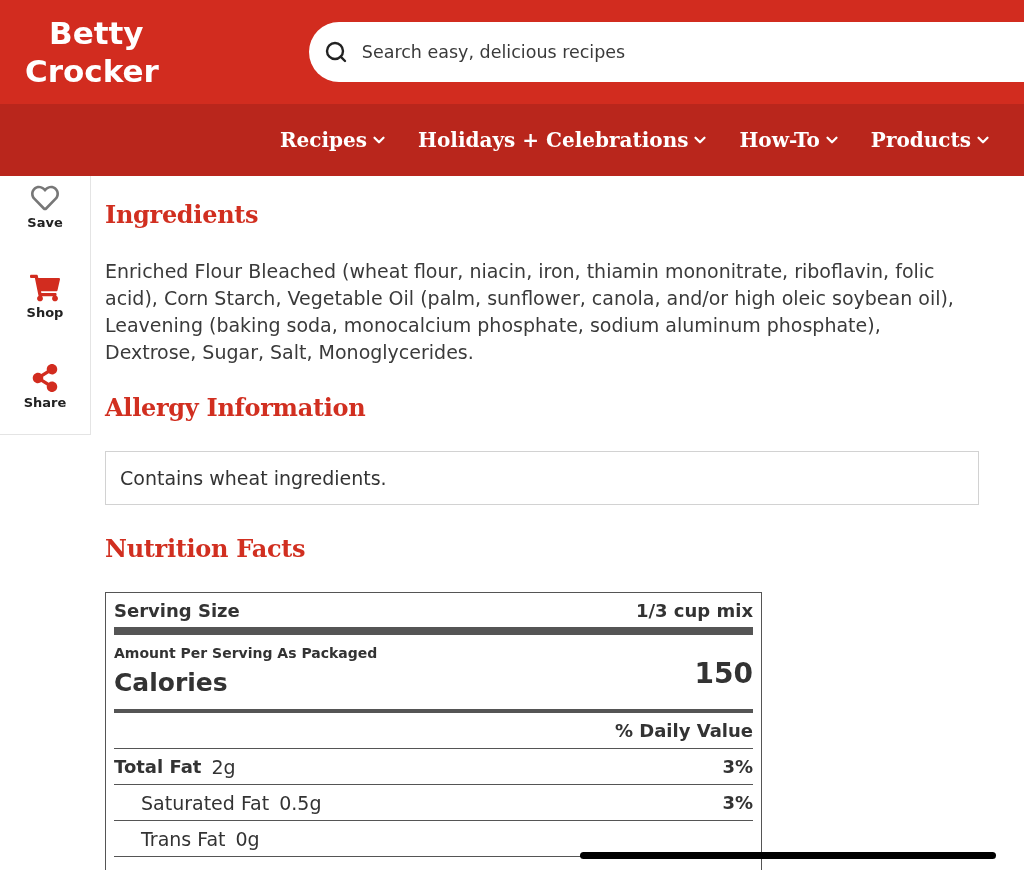 The height and width of the screenshot is (870, 1024). I want to click on brand-logo: Betty Crocker, so click(92, 52).